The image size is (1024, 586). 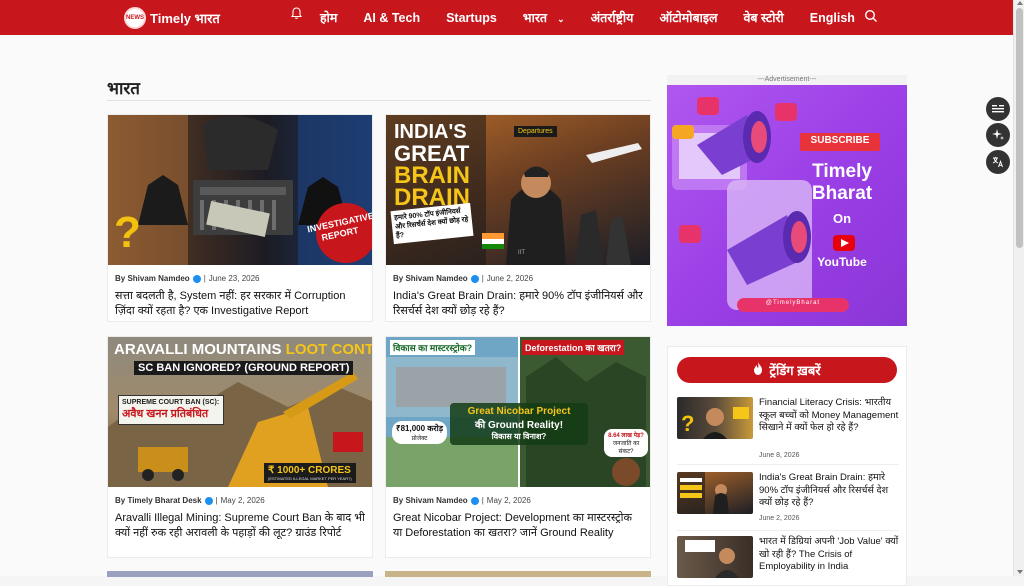 What do you see at coordinates (998, 109) in the screenshot?
I see `reading-mode-icon` at bounding box center [998, 109].